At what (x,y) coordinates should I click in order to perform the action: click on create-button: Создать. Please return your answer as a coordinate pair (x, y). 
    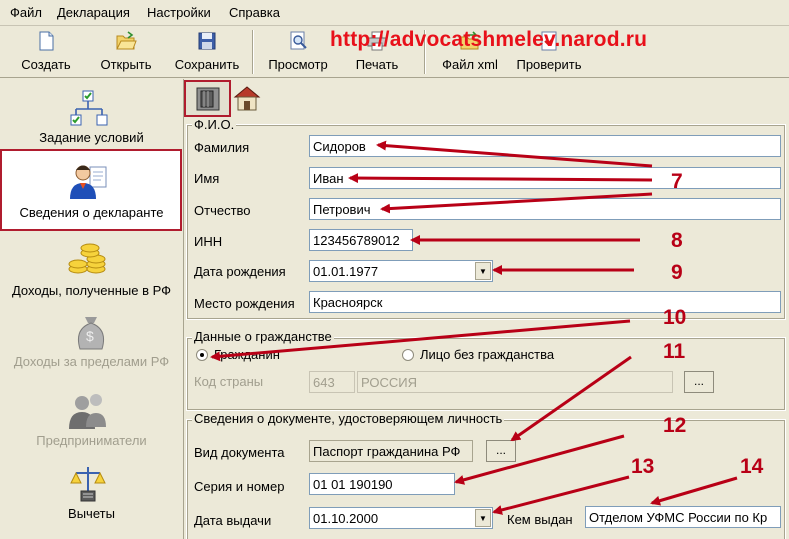
    Looking at the image, I should click on (46, 53).